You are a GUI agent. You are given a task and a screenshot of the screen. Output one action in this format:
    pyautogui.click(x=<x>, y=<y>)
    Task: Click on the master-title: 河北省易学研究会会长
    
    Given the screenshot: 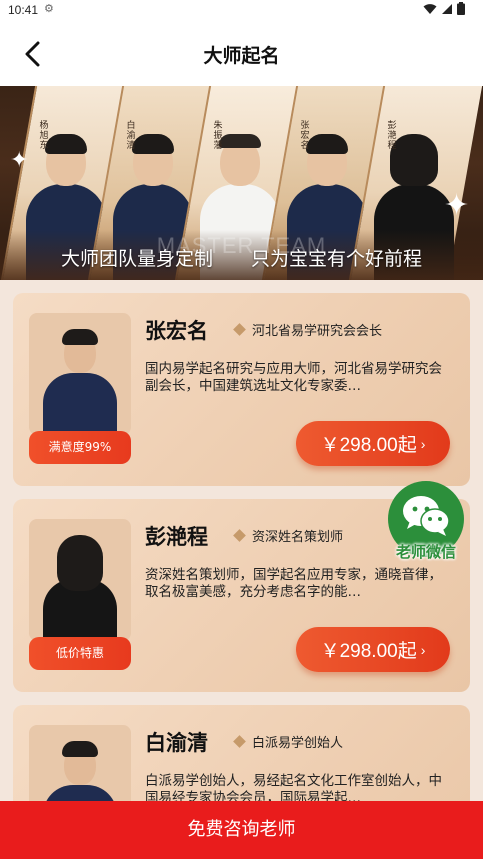 What is the action you would take?
    pyautogui.click(x=308, y=329)
    